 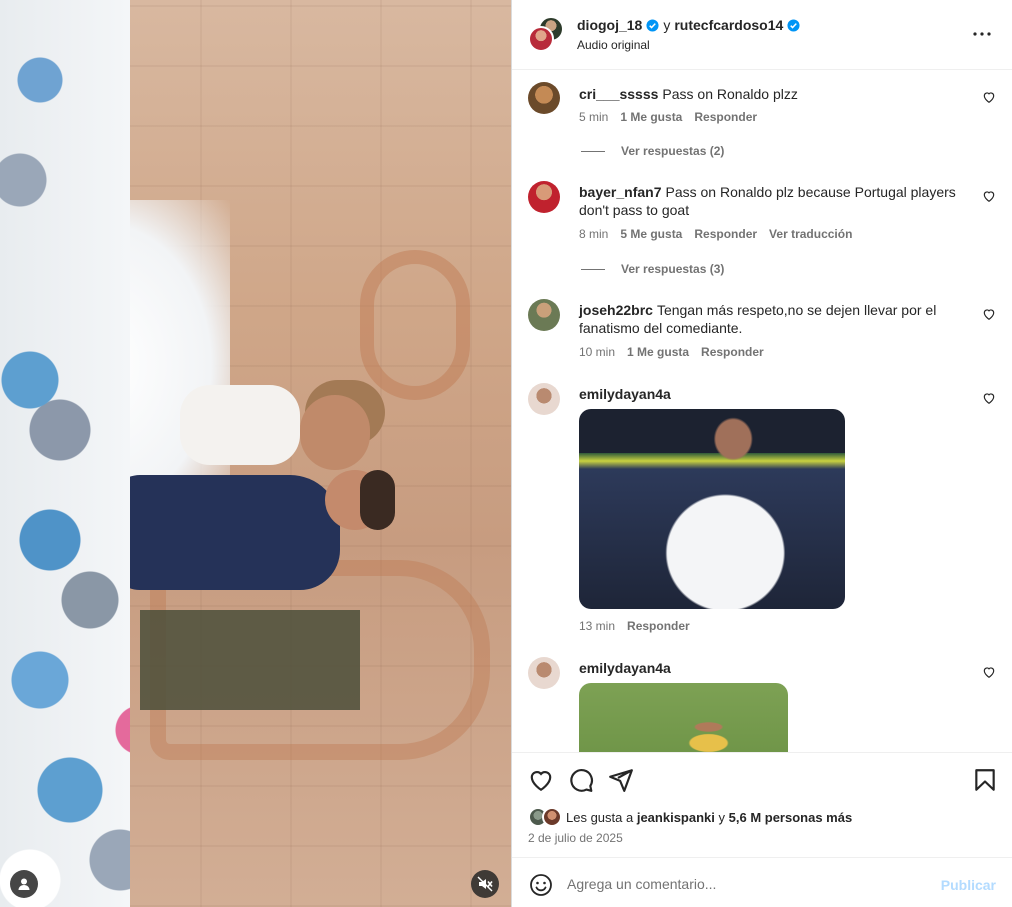 I want to click on comment-username: joseh22brc, so click(x=616, y=310).